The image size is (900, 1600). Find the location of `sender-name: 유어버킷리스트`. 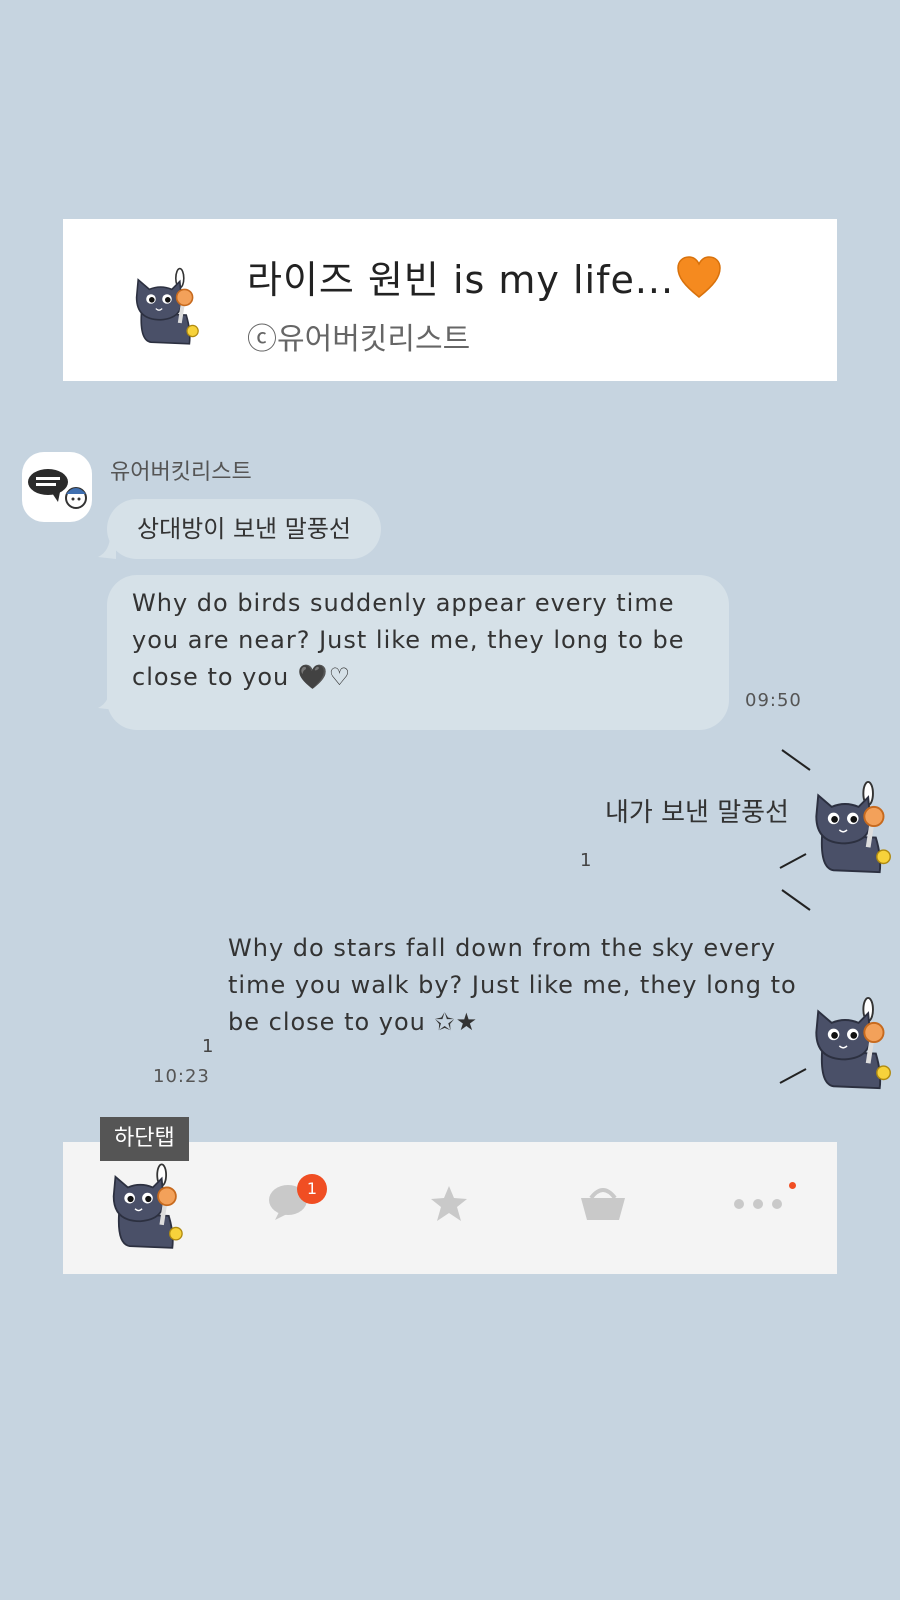

sender-name: 유어버킷리스트 is located at coordinates (181, 472).